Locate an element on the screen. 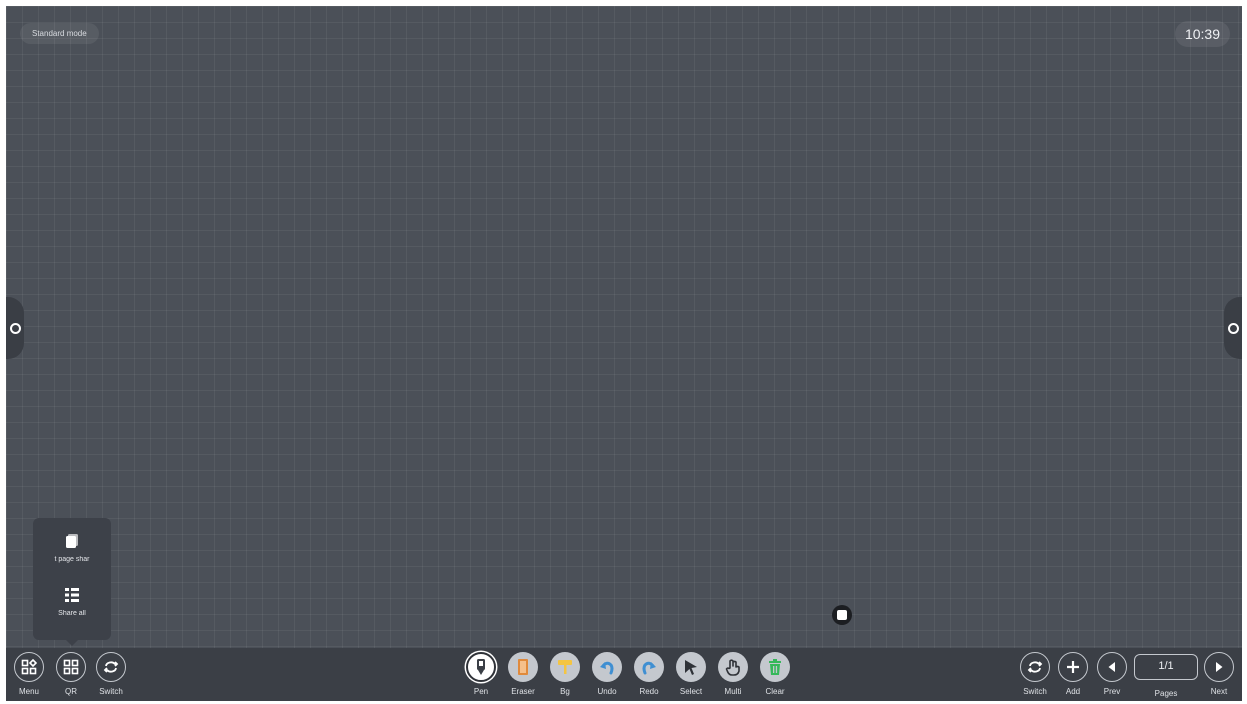 The image size is (1247, 704). next-label: Next is located at coordinates (1219, 691).